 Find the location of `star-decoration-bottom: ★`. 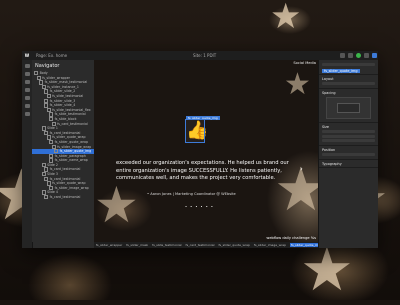

star-decoration-bottom: ★ is located at coordinates (327, 270).